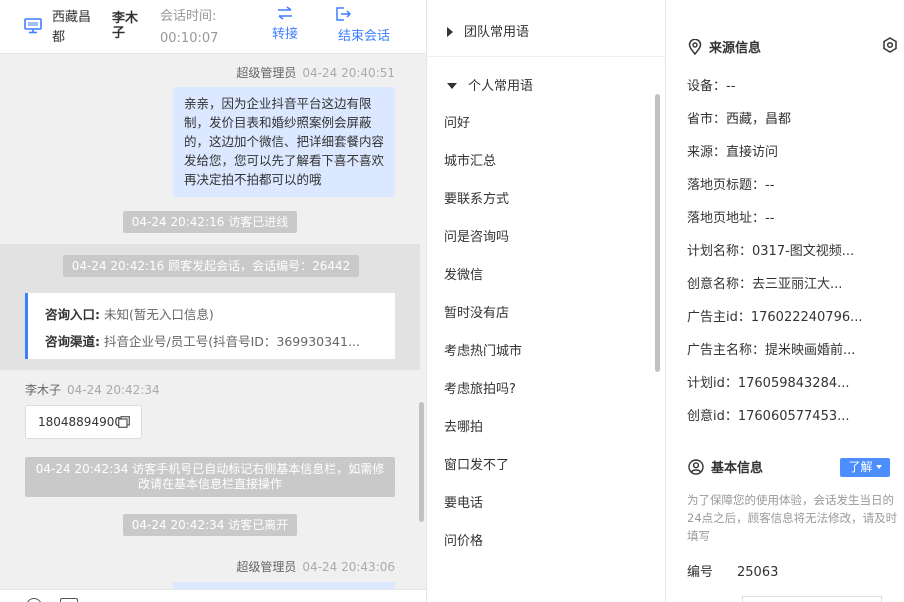 This screenshot has width=904, height=602. What do you see at coordinates (213, 595) in the screenshot?
I see `chat-toolbar` at bounding box center [213, 595].